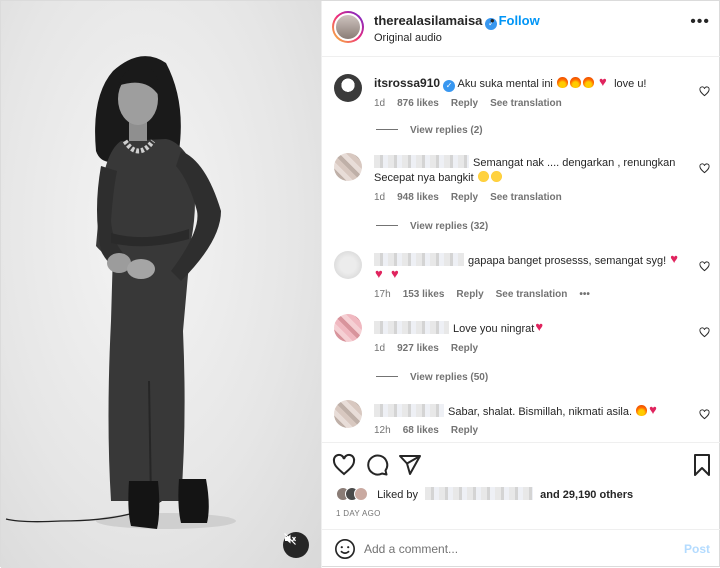 This screenshot has width=720, height=568. I want to click on comment-body: Love you ningrat, so click(534, 328).